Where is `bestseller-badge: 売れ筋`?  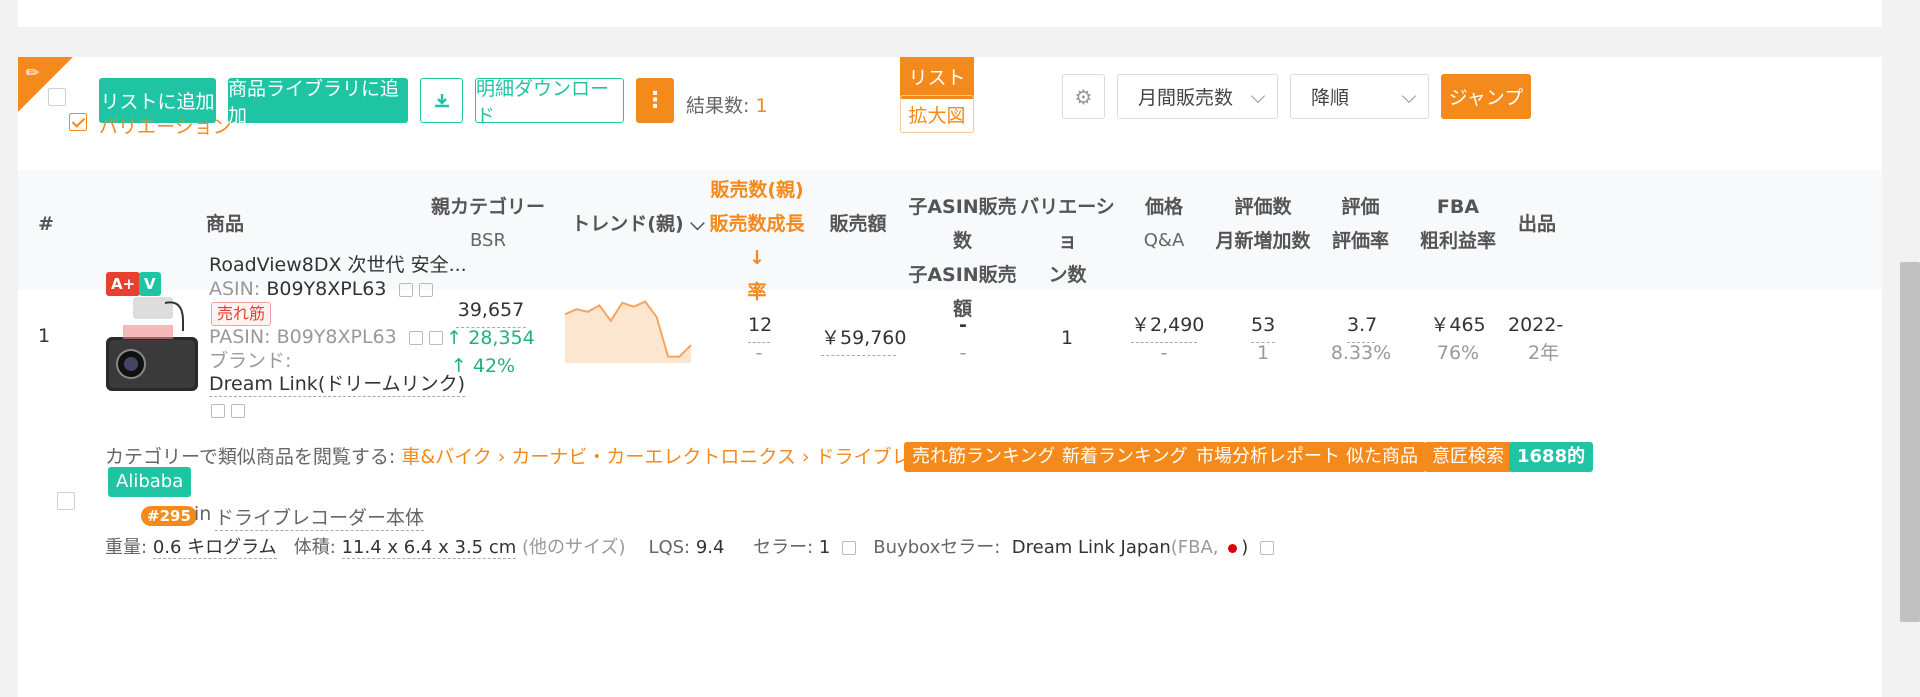
bestseller-badge: 売れ筋 is located at coordinates (241, 314).